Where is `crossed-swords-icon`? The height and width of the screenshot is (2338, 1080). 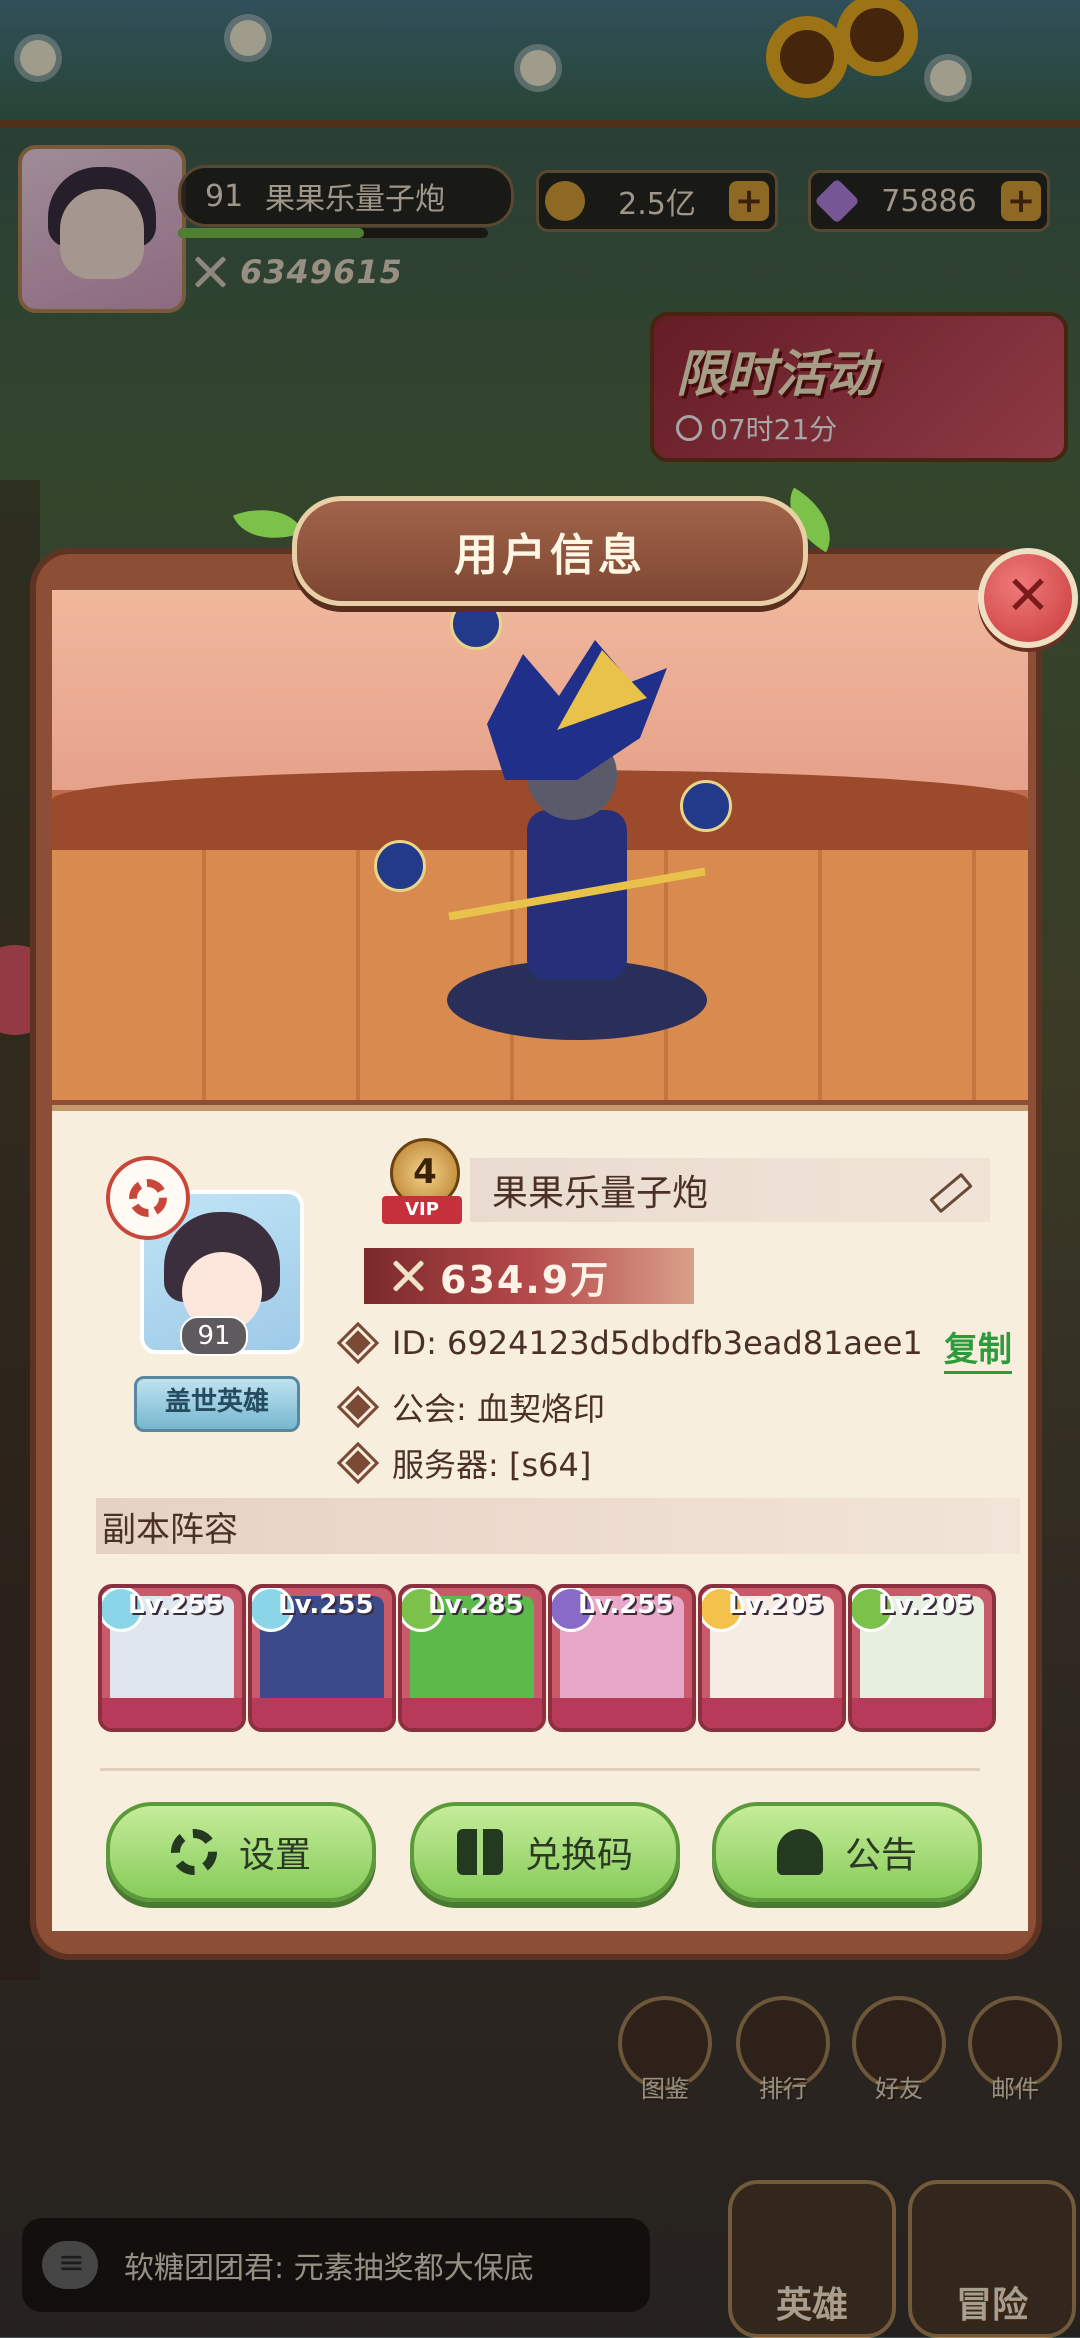
crossed-swords-icon is located at coordinates (408, 1276).